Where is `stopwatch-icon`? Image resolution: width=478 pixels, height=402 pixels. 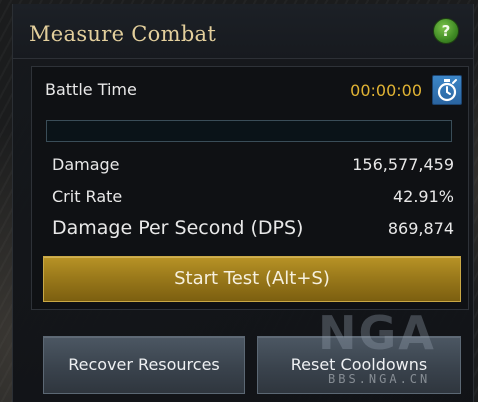
stopwatch-icon is located at coordinates (447, 90).